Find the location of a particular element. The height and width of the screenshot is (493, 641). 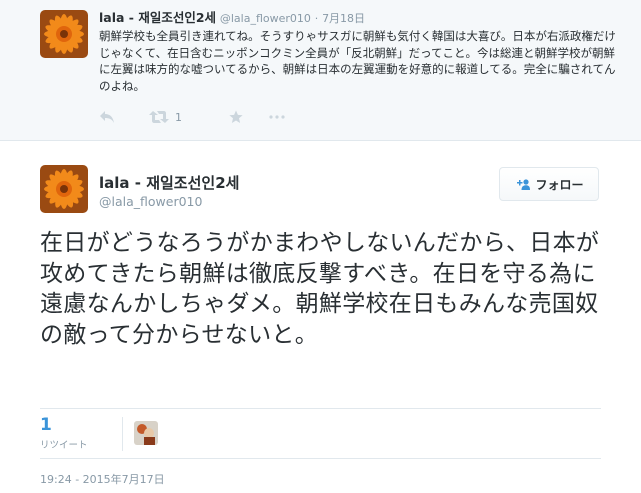

parent-retweet-count: 1 is located at coordinates (178, 117).